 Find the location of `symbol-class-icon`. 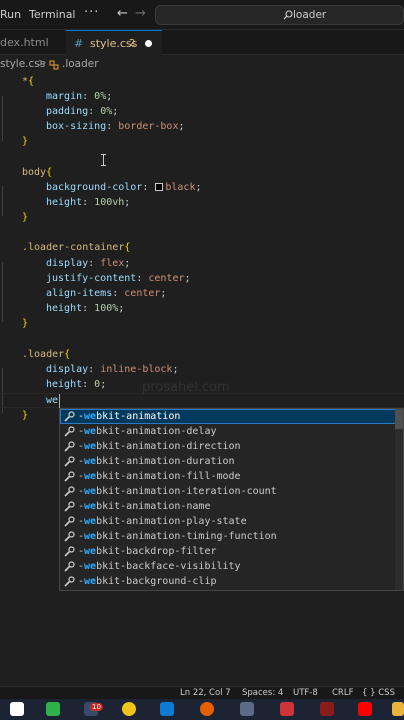

symbol-class-icon is located at coordinates (54, 65).